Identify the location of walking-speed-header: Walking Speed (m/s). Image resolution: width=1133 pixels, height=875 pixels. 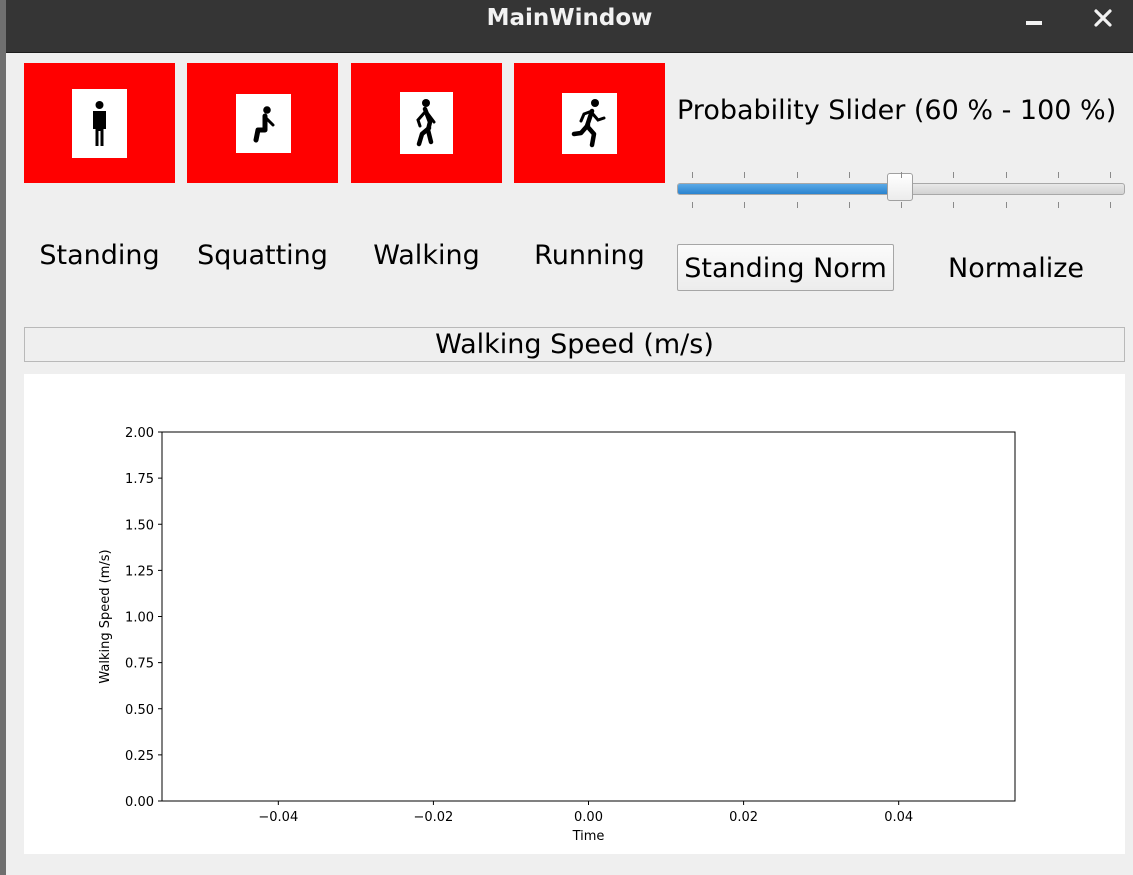
(574, 344).